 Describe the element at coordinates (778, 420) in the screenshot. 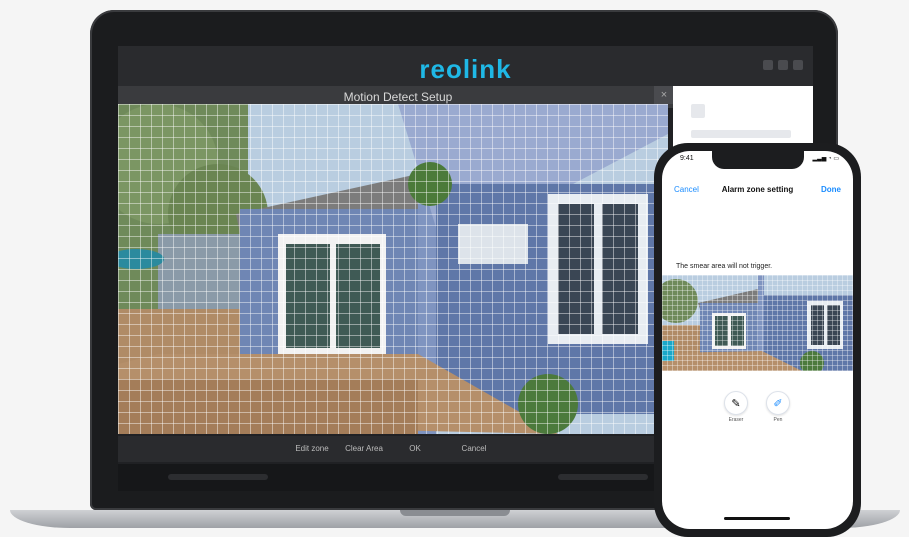

I see `pen-label: Pen` at that location.